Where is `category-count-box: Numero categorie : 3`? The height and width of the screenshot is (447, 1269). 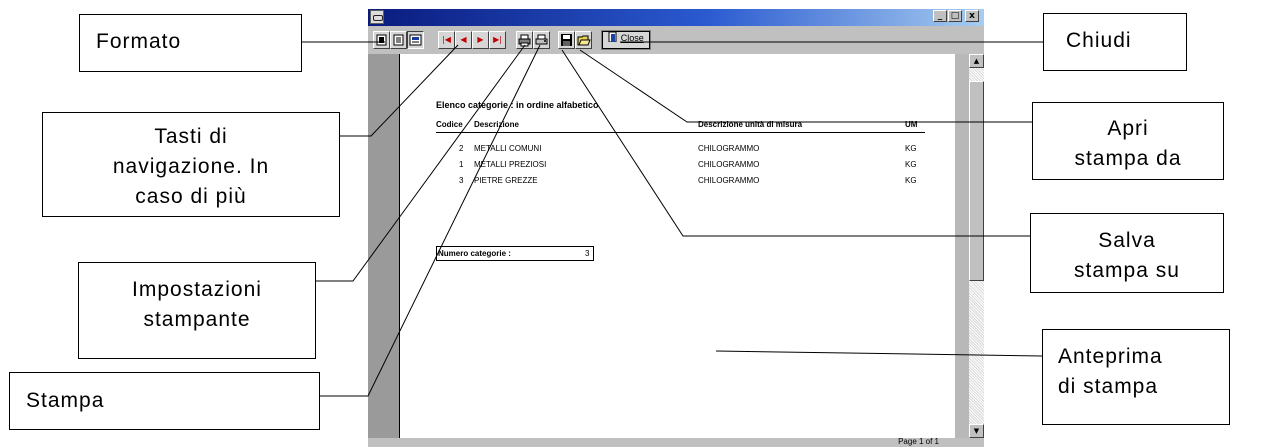
category-count-box: Numero categorie : 3 is located at coordinates (515, 253).